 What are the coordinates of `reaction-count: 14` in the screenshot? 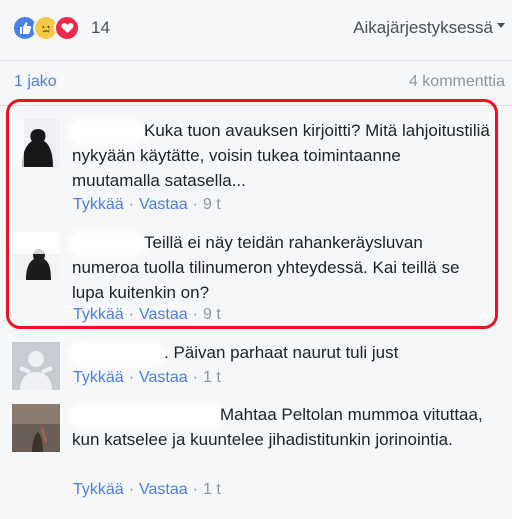 It's located at (100, 28).